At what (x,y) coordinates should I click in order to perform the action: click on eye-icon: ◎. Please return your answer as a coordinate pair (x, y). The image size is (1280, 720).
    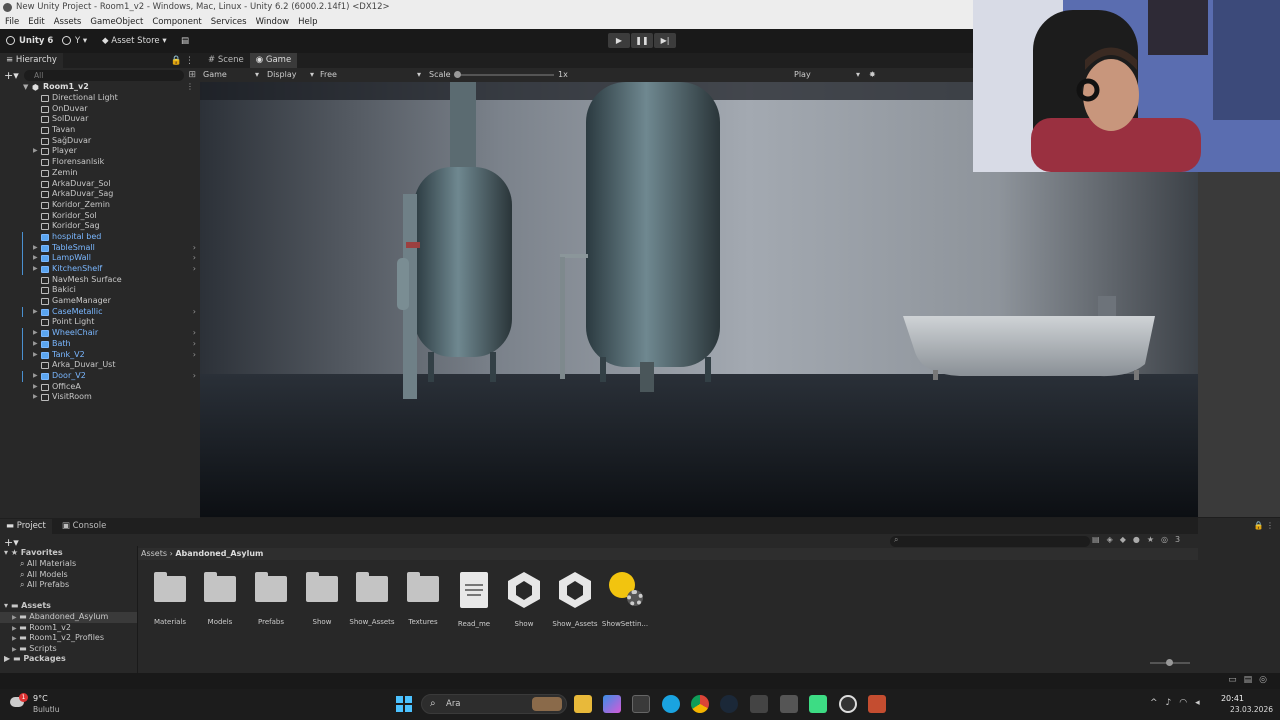
    Looking at the image, I should click on (1168, 539).